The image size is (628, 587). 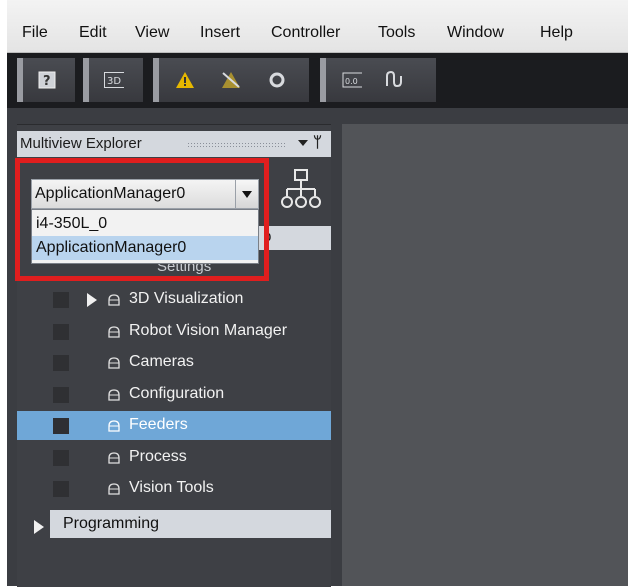 I want to click on monitor-icon: 0.0, so click(x=352, y=80).